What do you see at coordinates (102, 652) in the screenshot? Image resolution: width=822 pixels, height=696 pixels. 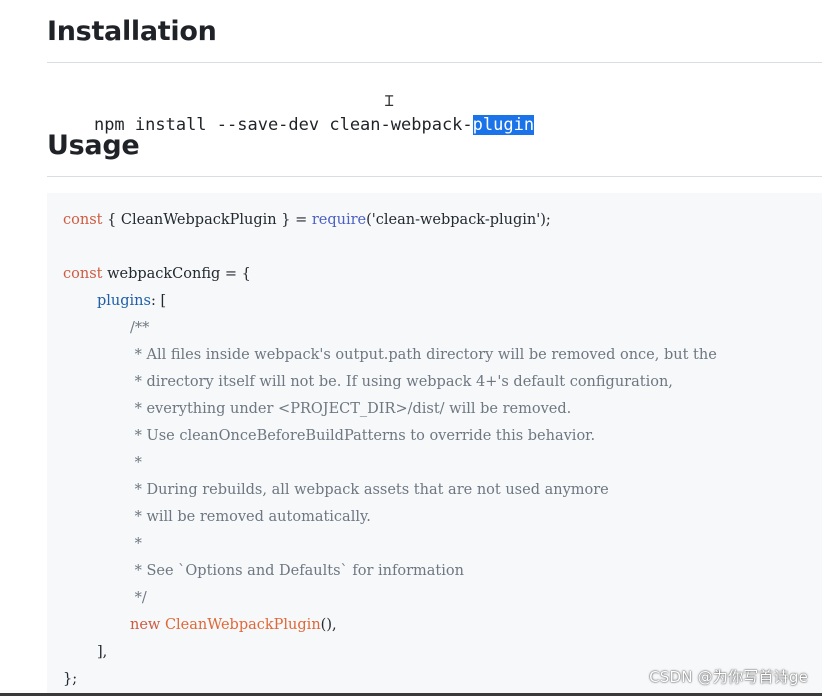 I see `code-line-close-array: ],` at bounding box center [102, 652].